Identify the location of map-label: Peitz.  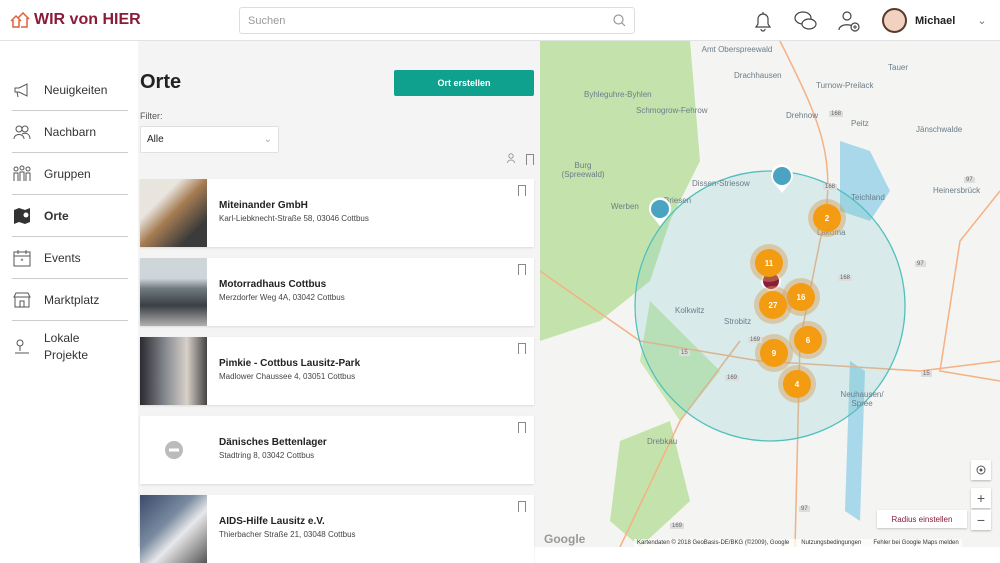
(860, 123).